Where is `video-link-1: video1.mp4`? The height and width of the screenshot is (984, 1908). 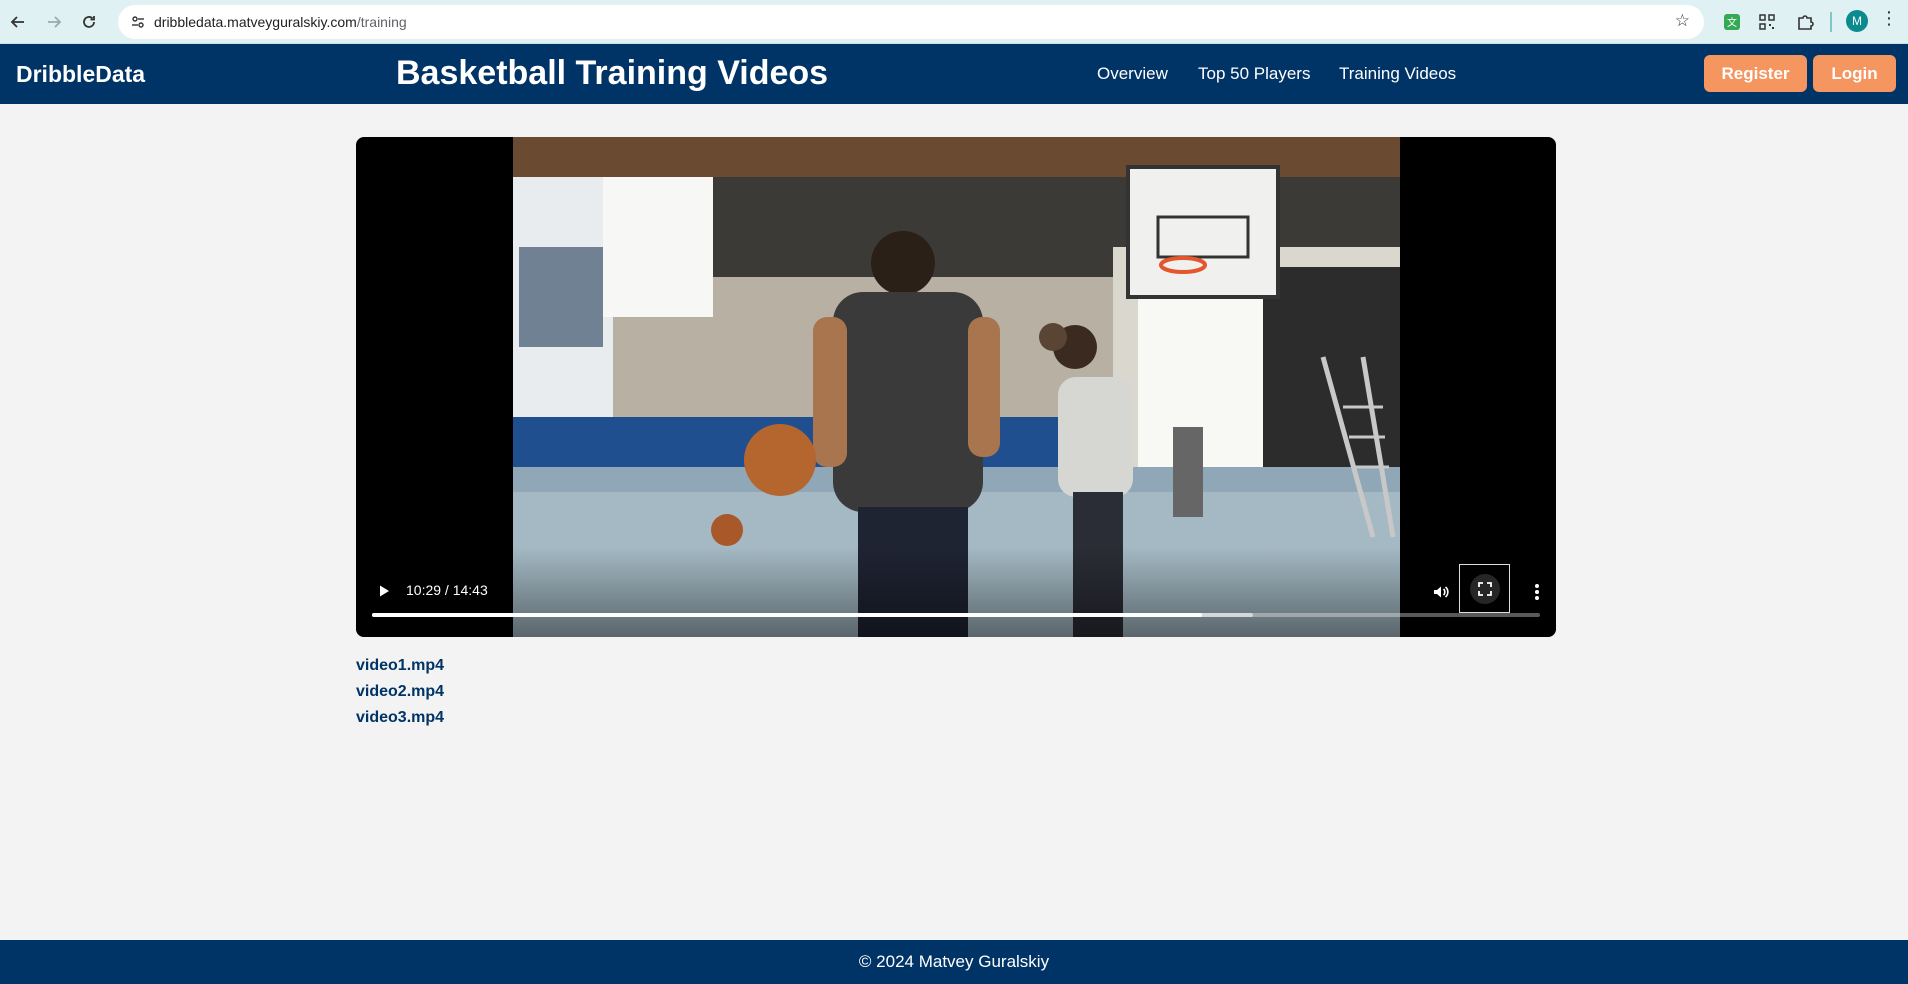 video-link-1: video1.mp4 is located at coordinates (400, 669).